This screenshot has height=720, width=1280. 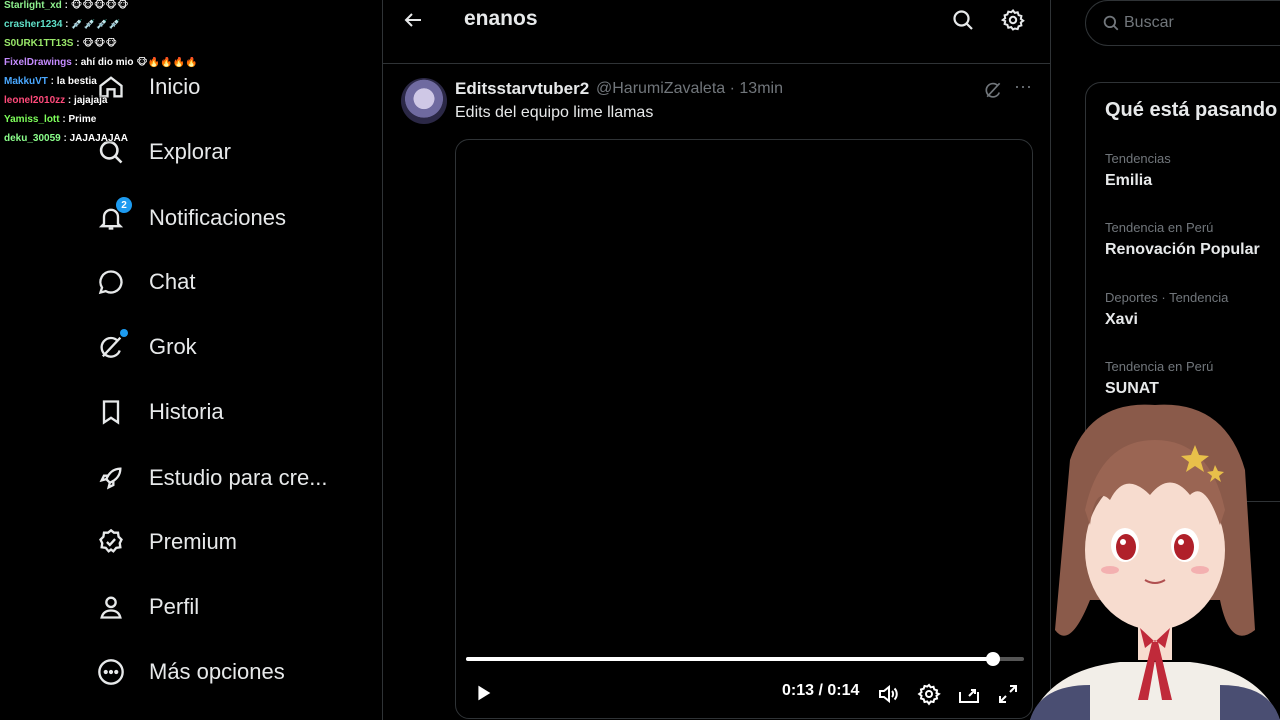 What do you see at coordinates (821, 690) in the screenshot?
I see `video-time: 0:13 / 0:14` at bounding box center [821, 690].